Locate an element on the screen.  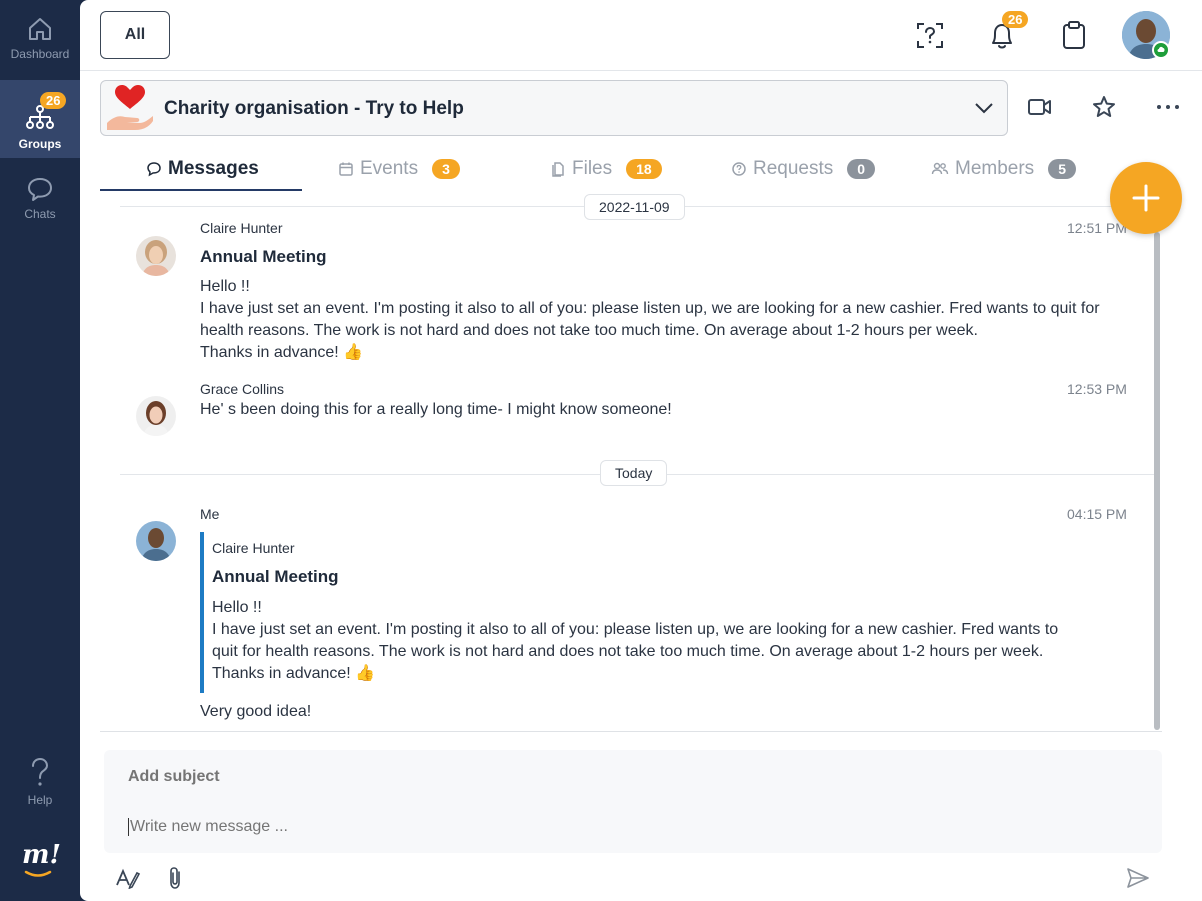
tab-label: Messages is located at coordinates (213, 168).